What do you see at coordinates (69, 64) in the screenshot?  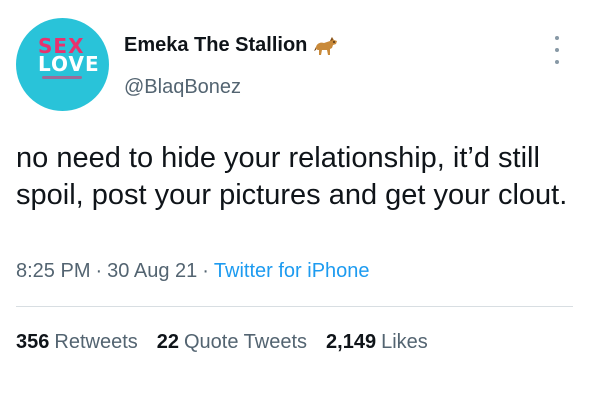 I see `avatar-logo-text-bottom: LOVE` at bounding box center [69, 64].